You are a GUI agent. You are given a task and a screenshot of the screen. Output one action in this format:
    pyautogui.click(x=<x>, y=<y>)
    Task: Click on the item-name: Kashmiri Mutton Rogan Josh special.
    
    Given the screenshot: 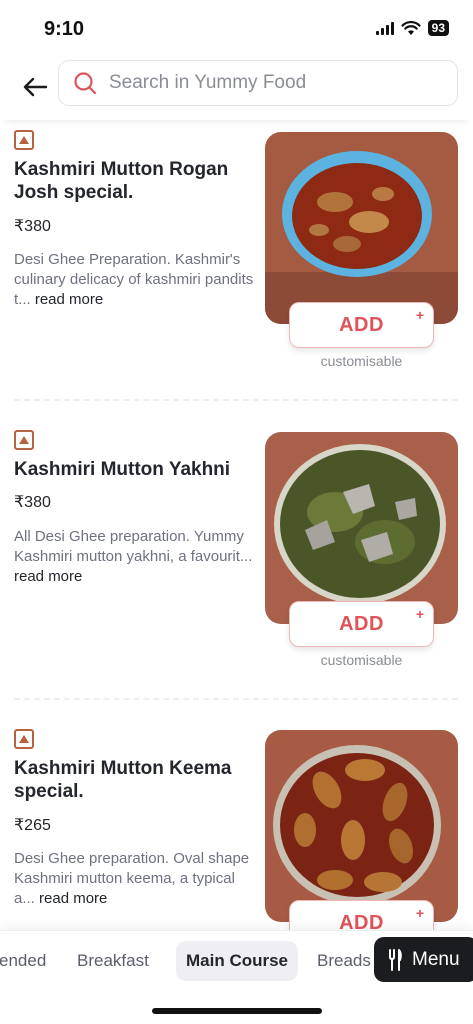 What is the action you would take?
    pyautogui.click(x=121, y=181)
    